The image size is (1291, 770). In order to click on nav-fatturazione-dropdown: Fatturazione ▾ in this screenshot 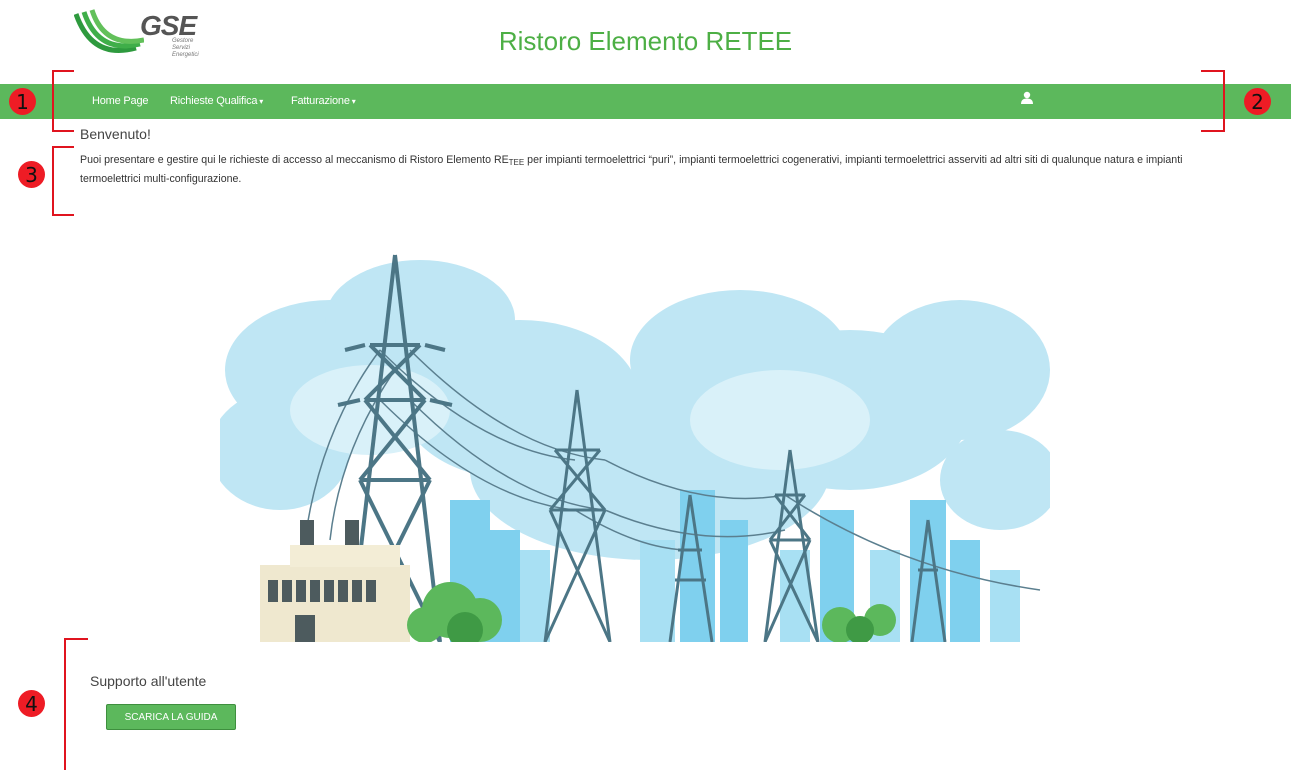, I will do `click(323, 101)`.